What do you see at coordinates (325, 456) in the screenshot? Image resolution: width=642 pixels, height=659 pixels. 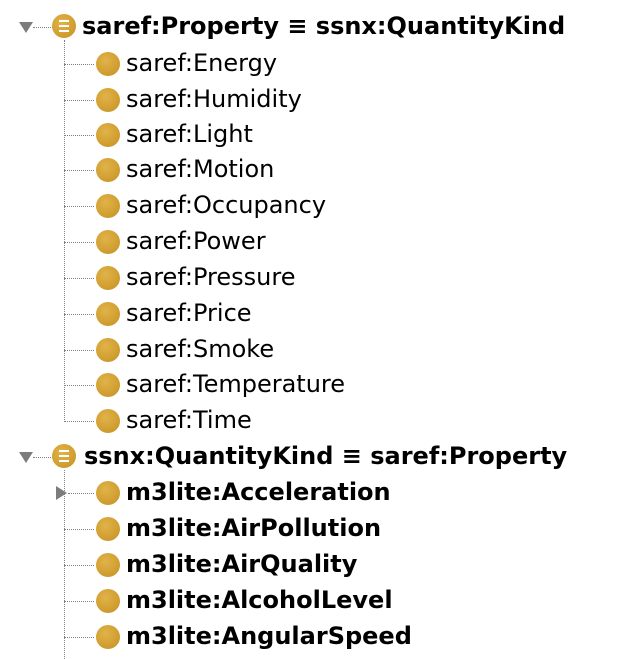 I see `root-class-label-quantitykind: ssnx:QuantityKind ≡ saref:Property` at bounding box center [325, 456].